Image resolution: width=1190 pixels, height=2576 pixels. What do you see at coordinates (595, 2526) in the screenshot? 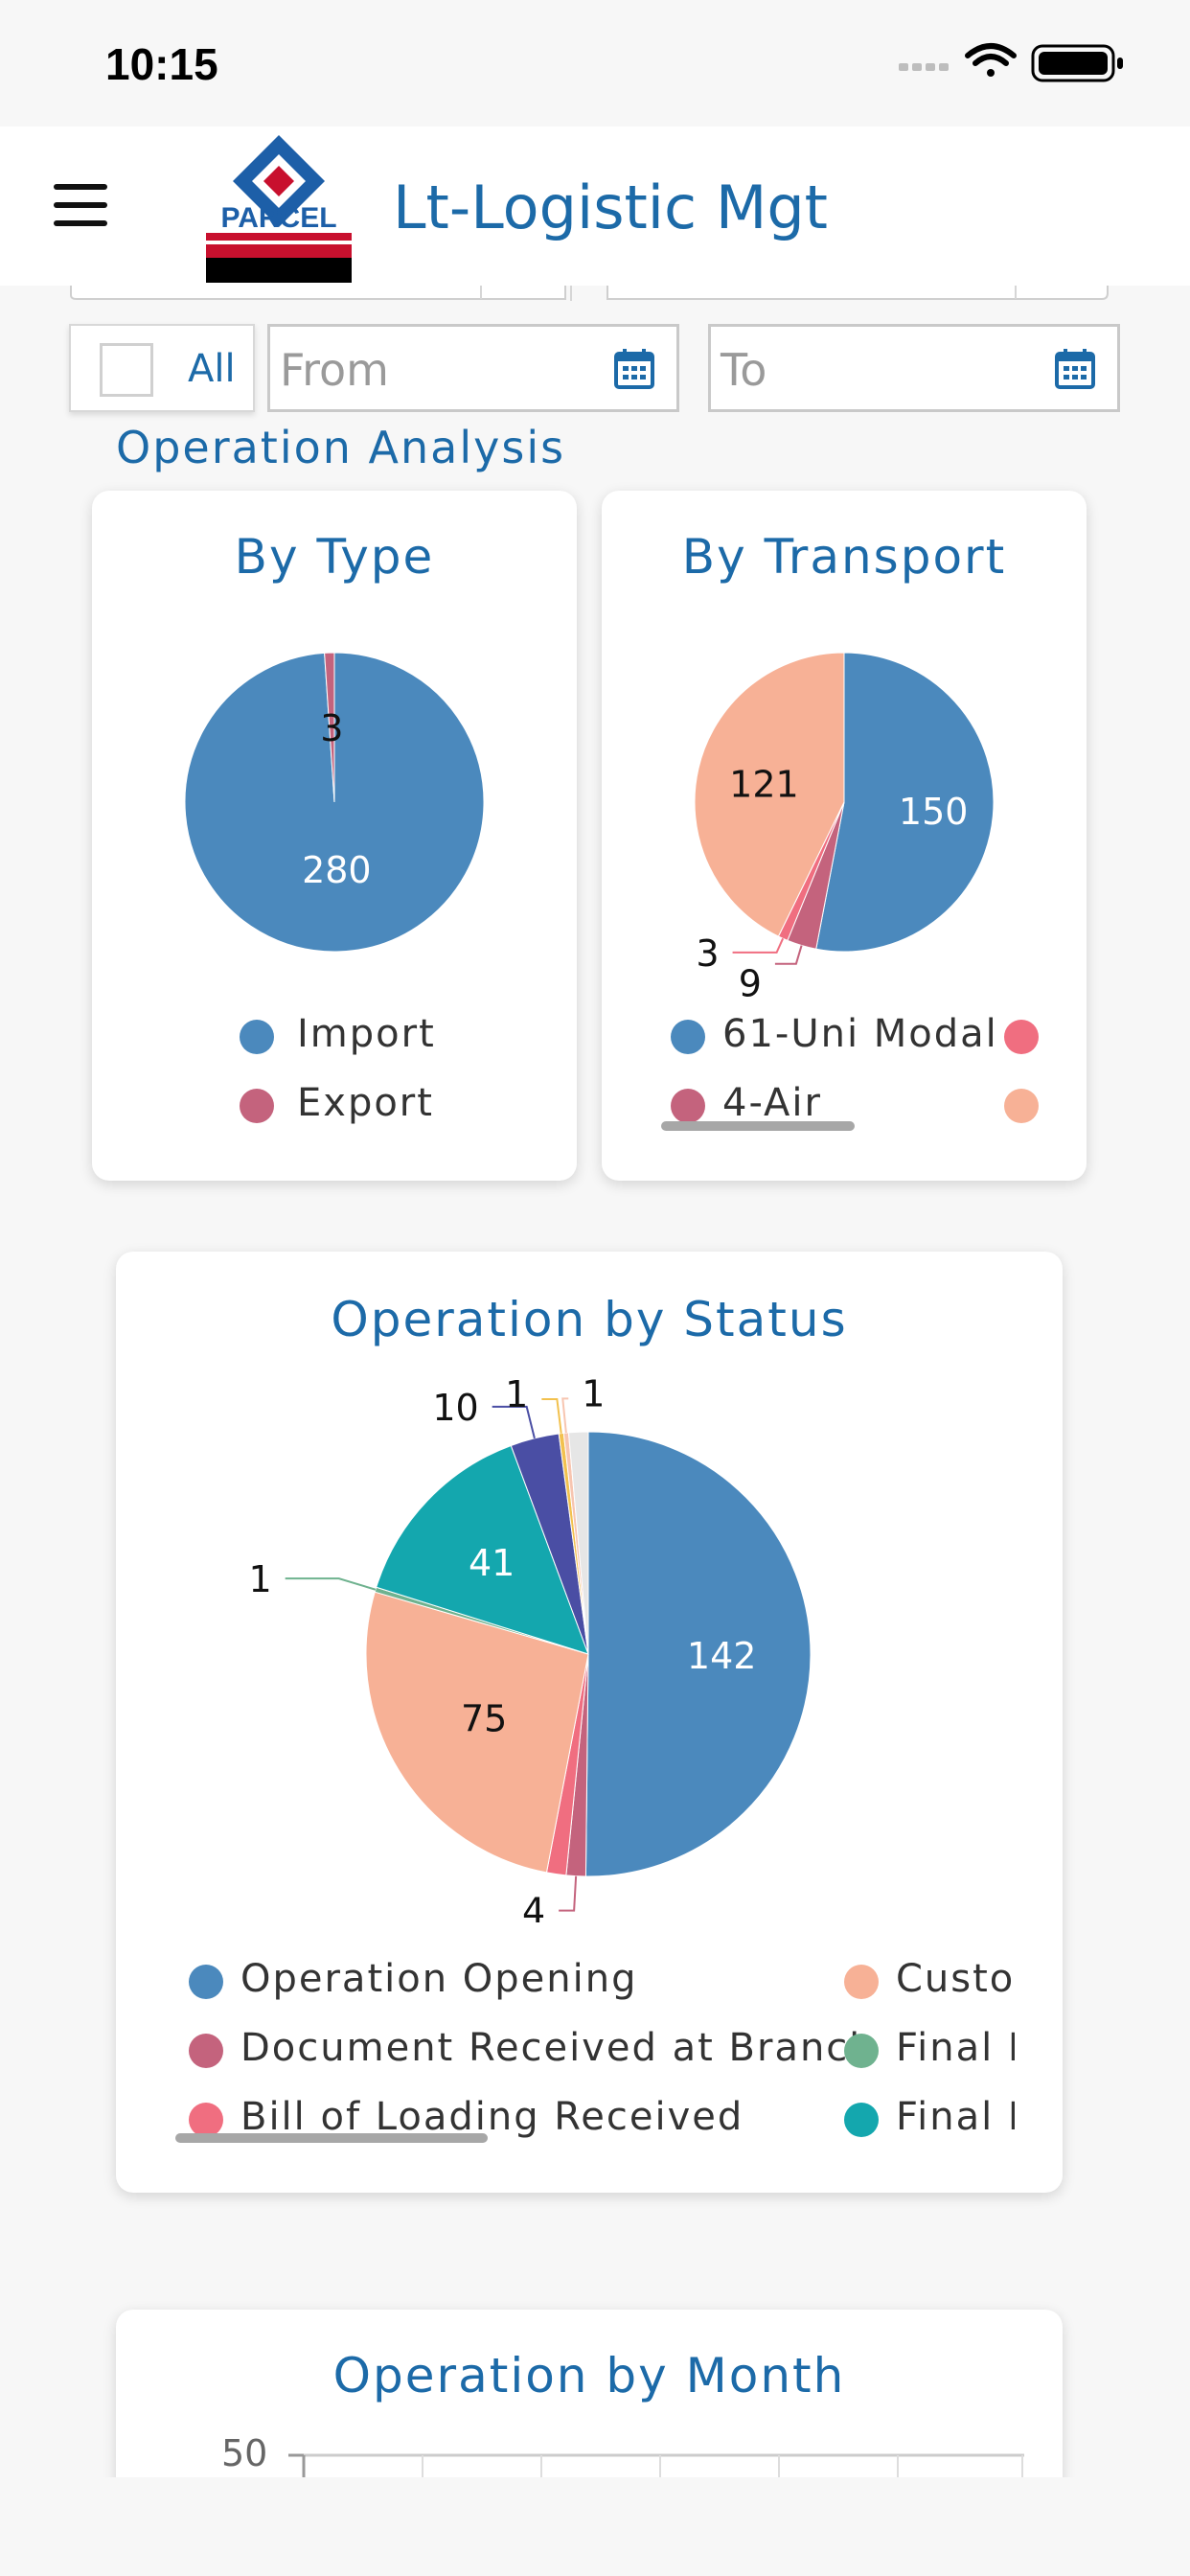
I see `home-indicator-area` at bounding box center [595, 2526].